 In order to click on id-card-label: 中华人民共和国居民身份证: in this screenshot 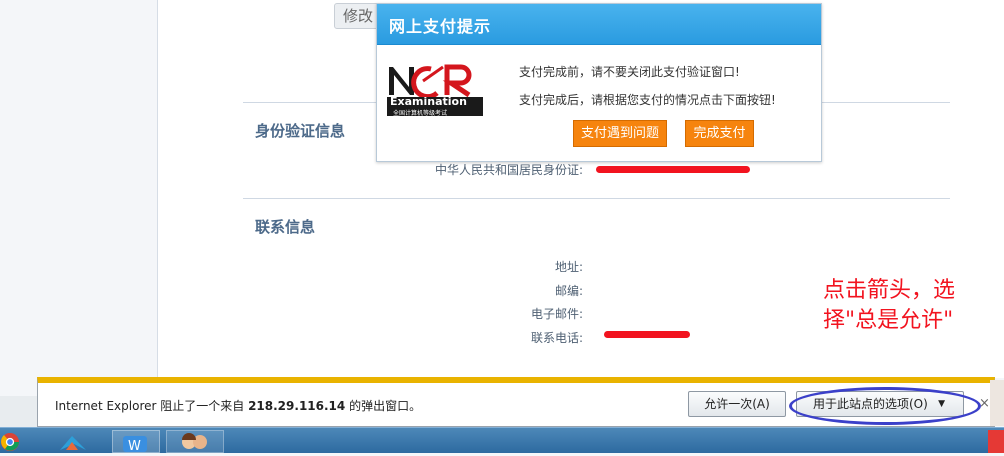, I will do `click(508, 170)`.